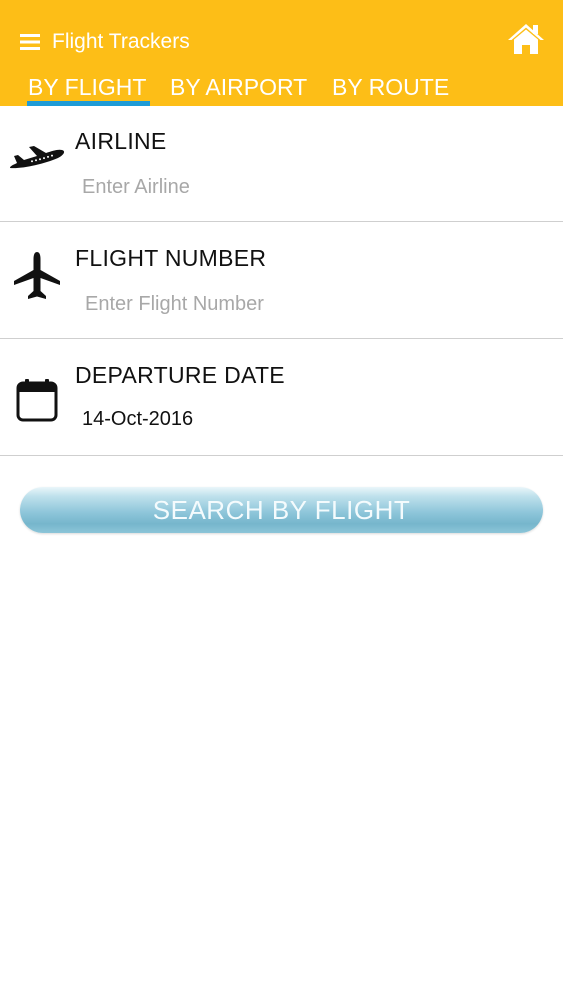  What do you see at coordinates (315, 304) in the screenshot?
I see `flight-number-input` at bounding box center [315, 304].